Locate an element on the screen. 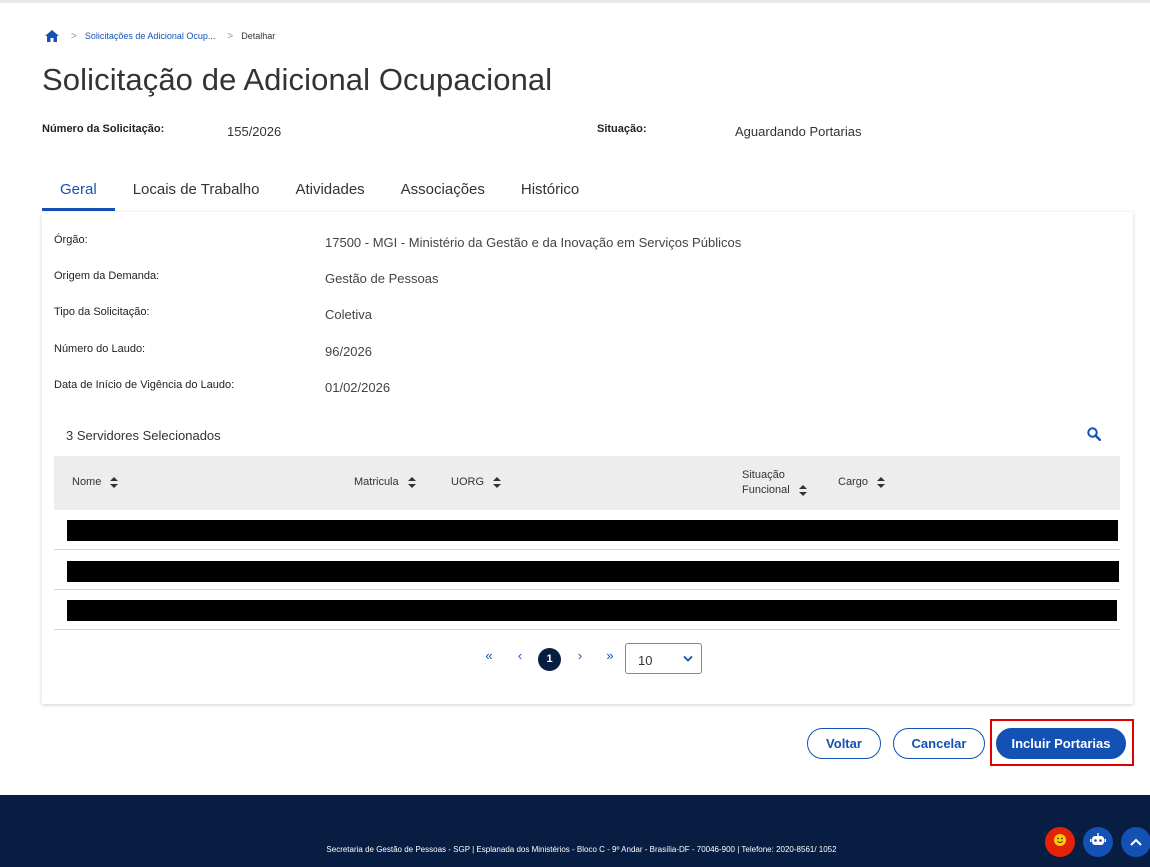 The height and width of the screenshot is (867, 1150). detail-value: 96/2026 is located at coordinates (348, 351).